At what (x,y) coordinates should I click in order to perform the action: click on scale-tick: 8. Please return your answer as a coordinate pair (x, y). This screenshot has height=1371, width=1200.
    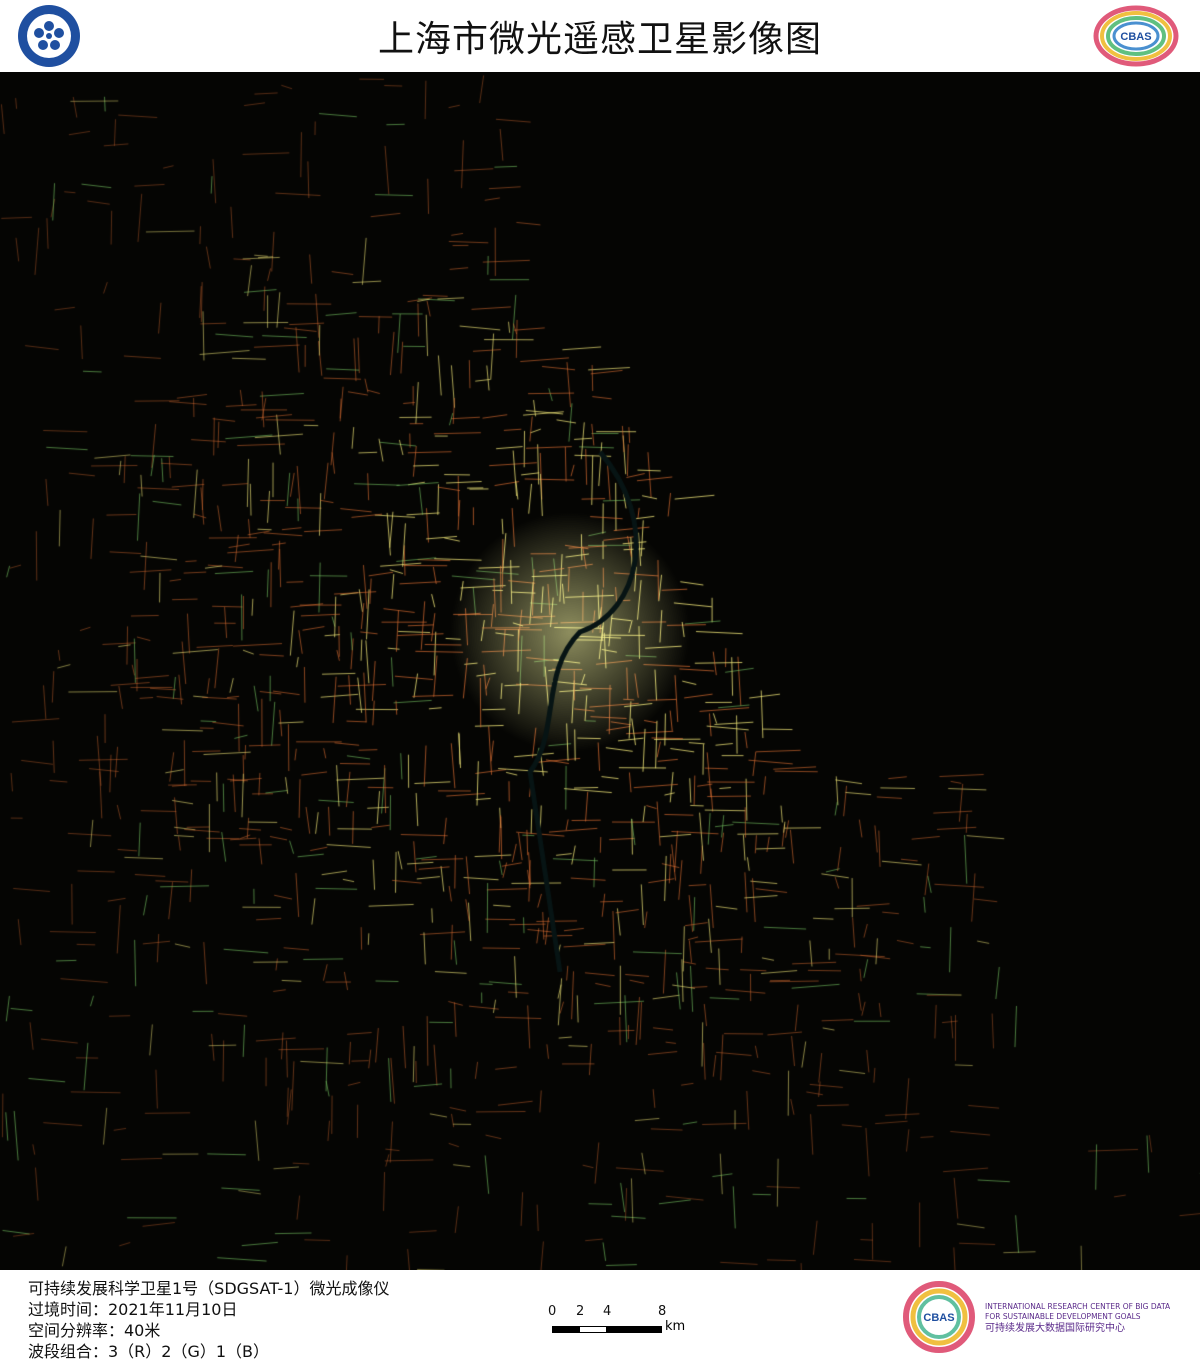
    Looking at the image, I should click on (662, 1311).